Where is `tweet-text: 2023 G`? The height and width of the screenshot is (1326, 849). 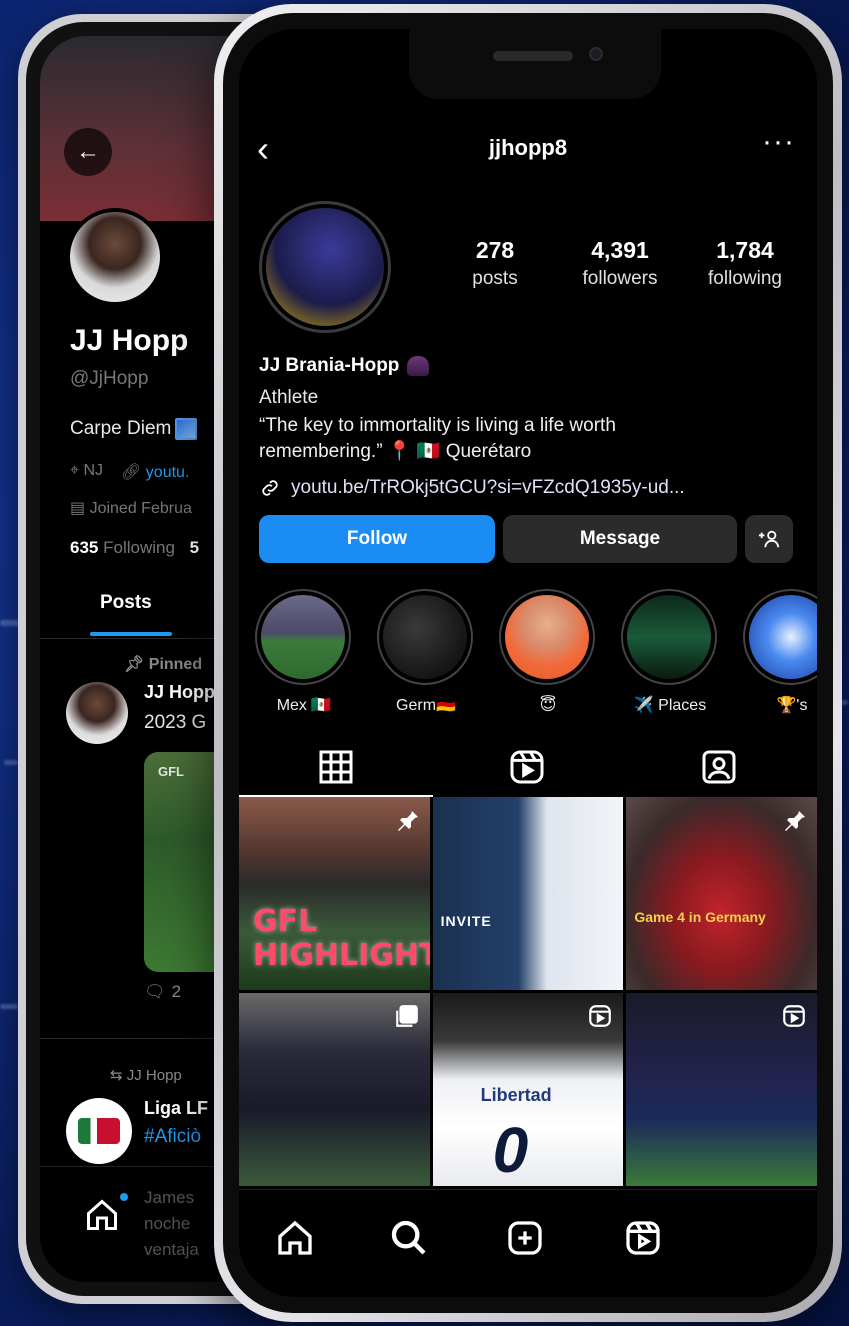 tweet-text: 2023 G is located at coordinates (175, 722).